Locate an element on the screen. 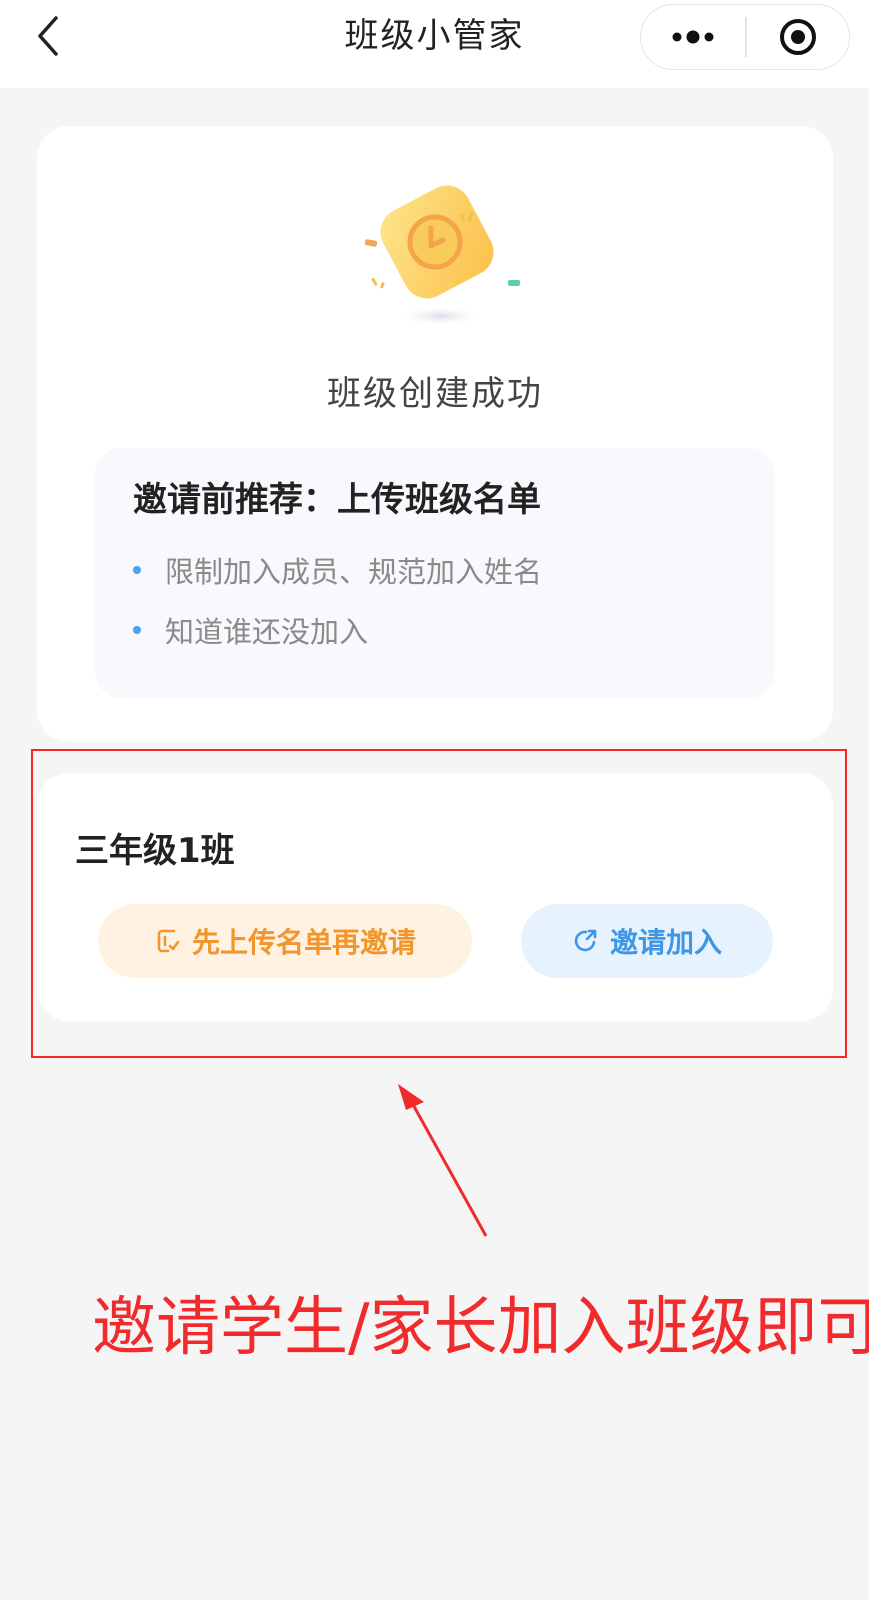  more-dots-icon is located at coordinates (693, 37).